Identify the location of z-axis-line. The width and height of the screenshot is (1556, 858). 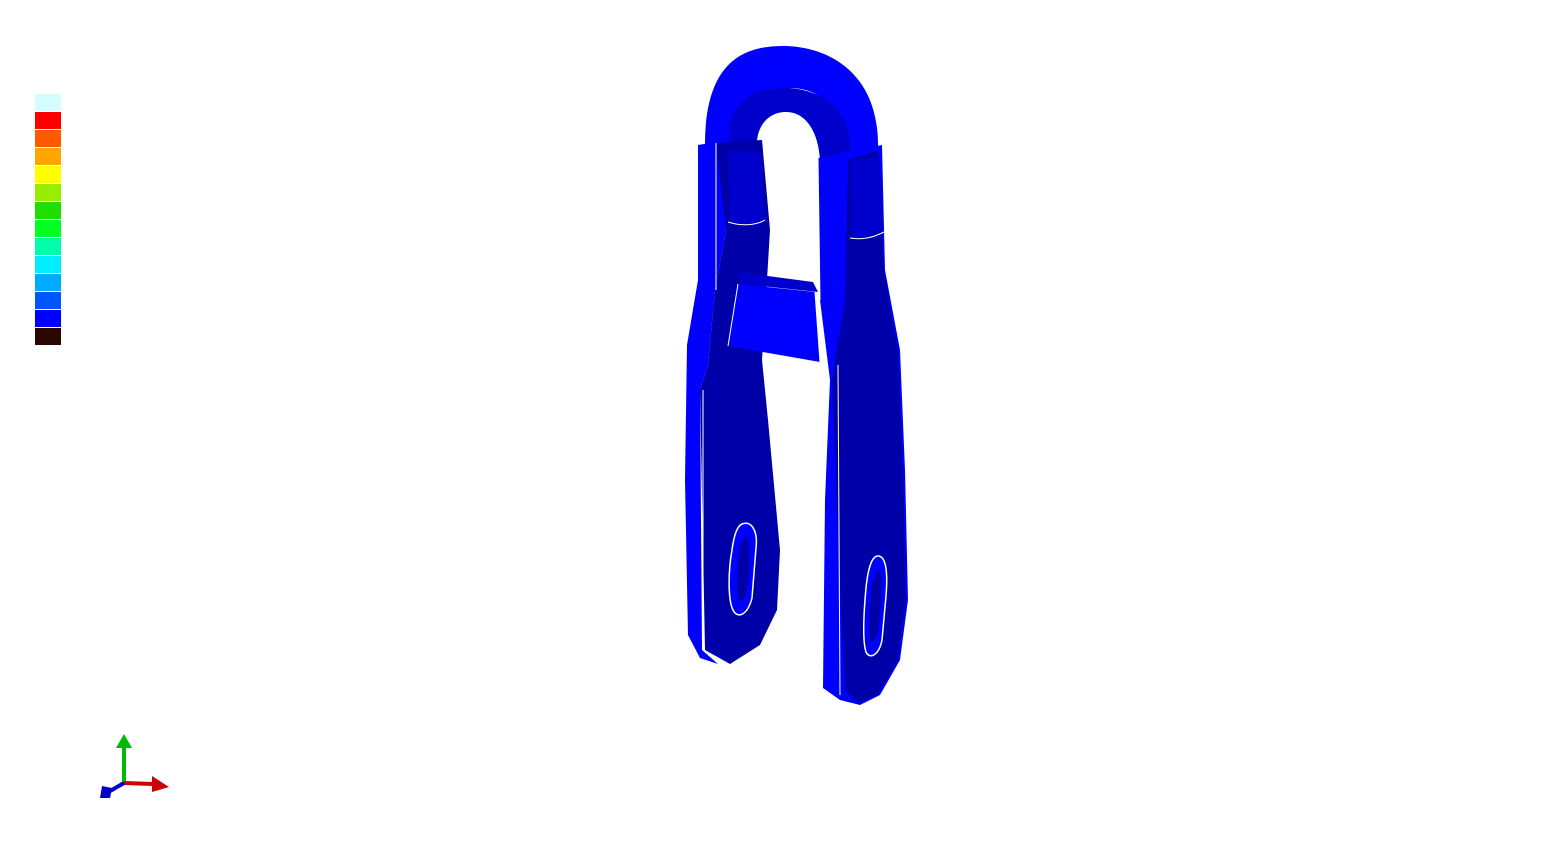
(117, 787).